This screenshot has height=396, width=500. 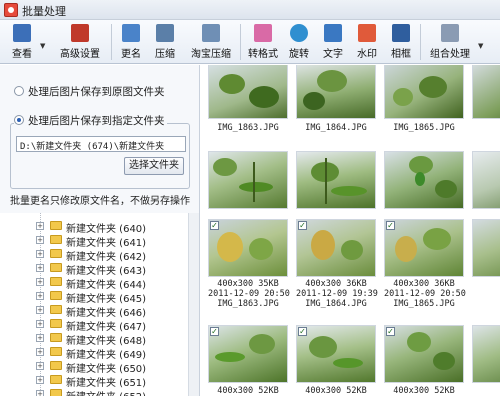 What do you see at coordinates (333, 43) in the screenshot?
I see `text-button: 文字` at bounding box center [333, 43].